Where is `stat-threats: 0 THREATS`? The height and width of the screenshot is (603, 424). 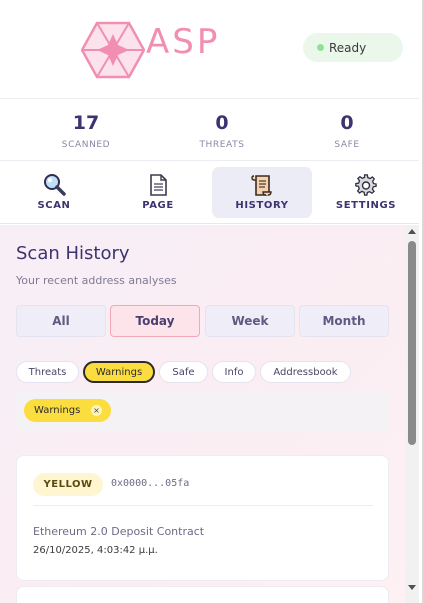
stat-threats: 0 THREATS is located at coordinates (222, 125).